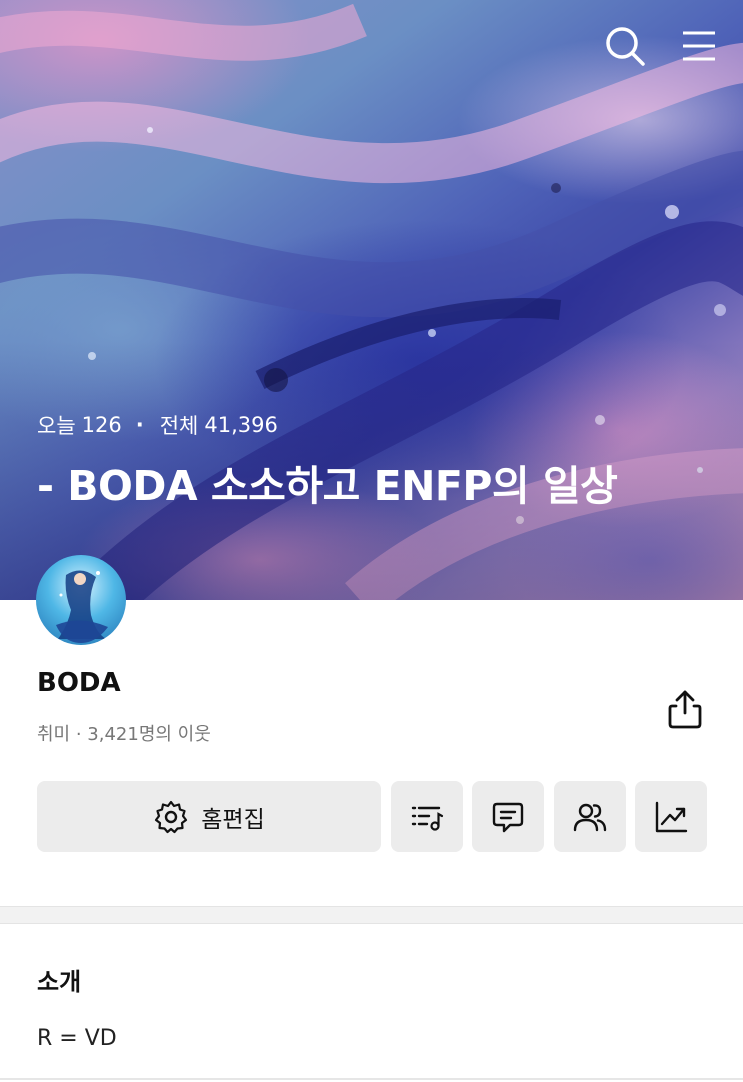  Describe the element at coordinates (77, 1038) in the screenshot. I see `intro-text: R = VD` at that location.